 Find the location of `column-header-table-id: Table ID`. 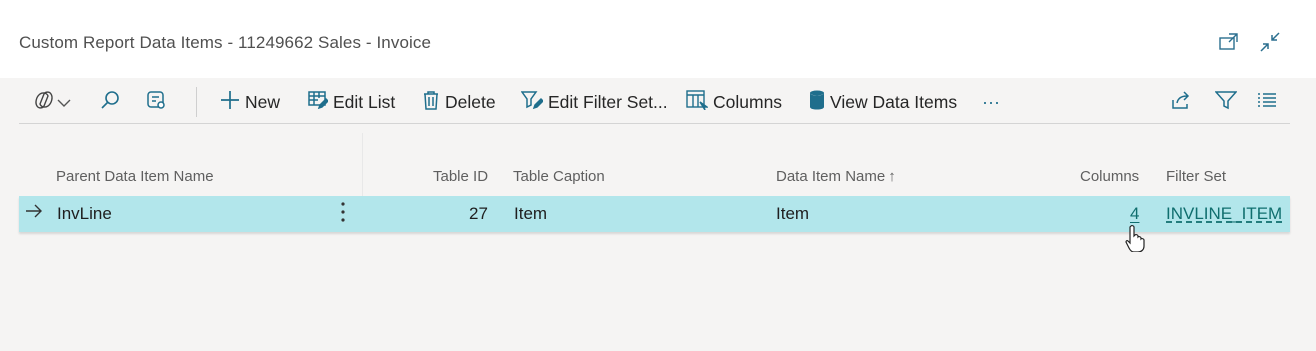

column-header-table-id: Table ID is located at coordinates (460, 176).